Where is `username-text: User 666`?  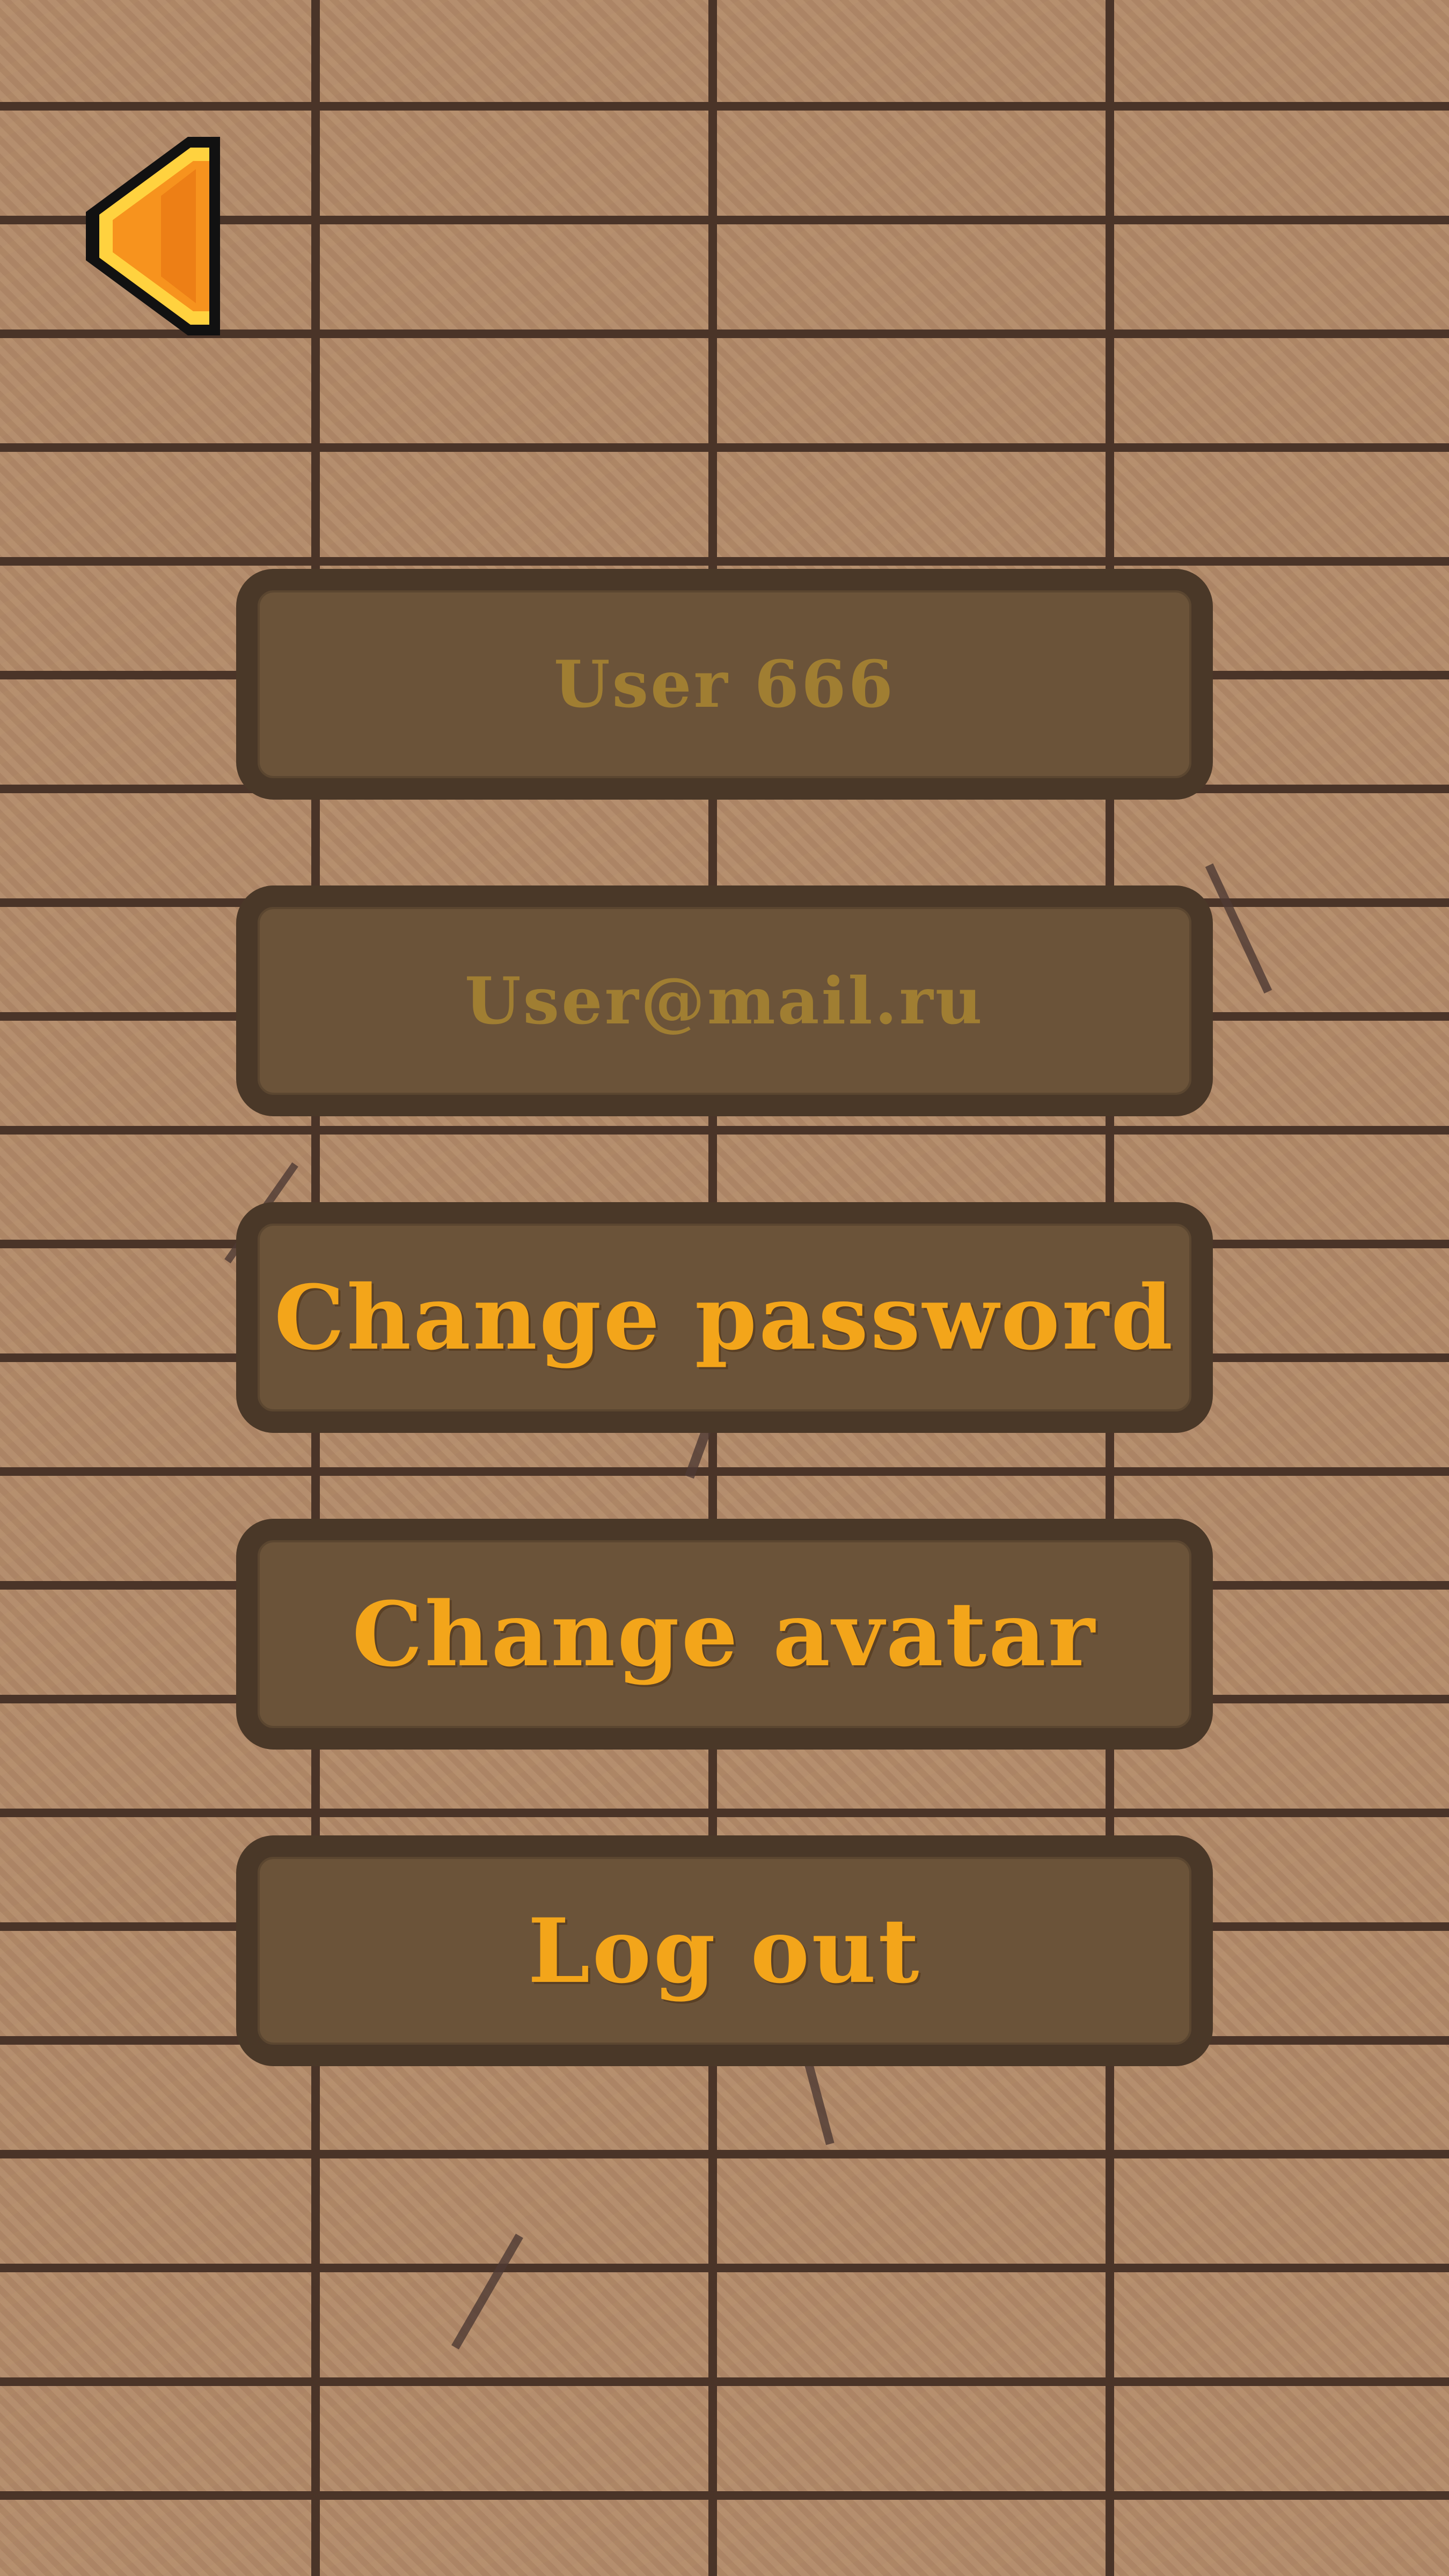 username-text: User 666 is located at coordinates (724, 684).